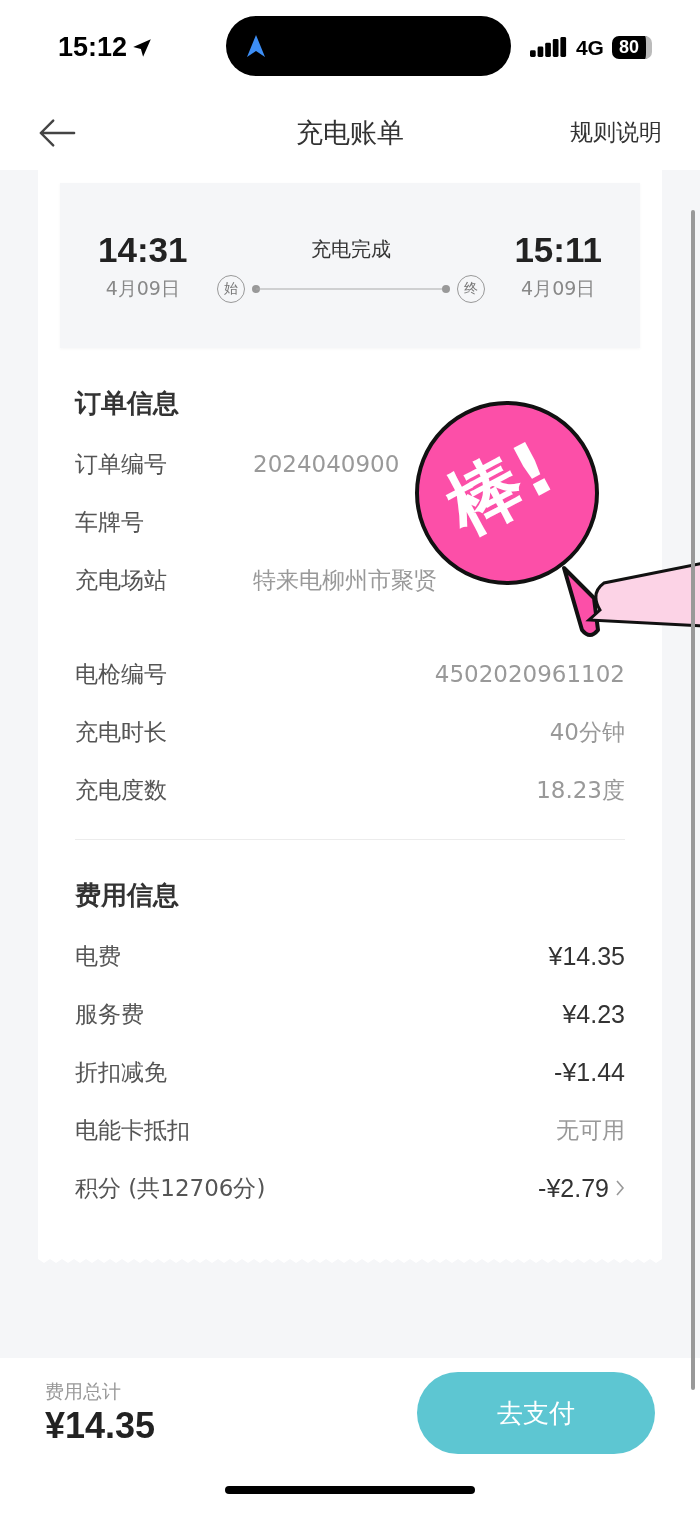  What do you see at coordinates (590, 1130) in the screenshot?
I see `field-value: 无可用` at bounding box center [590, 1130].